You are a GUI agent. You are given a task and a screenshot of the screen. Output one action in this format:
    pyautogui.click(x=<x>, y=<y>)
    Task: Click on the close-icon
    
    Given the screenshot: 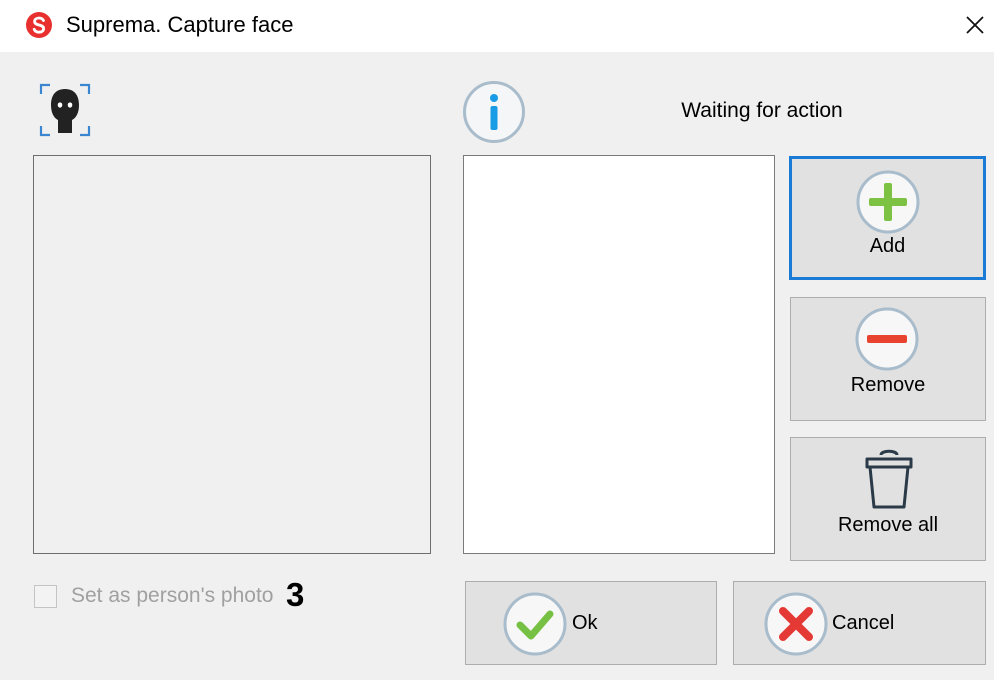 What is the action you would take?
    pyautogui.click(x=974, y=24)
    